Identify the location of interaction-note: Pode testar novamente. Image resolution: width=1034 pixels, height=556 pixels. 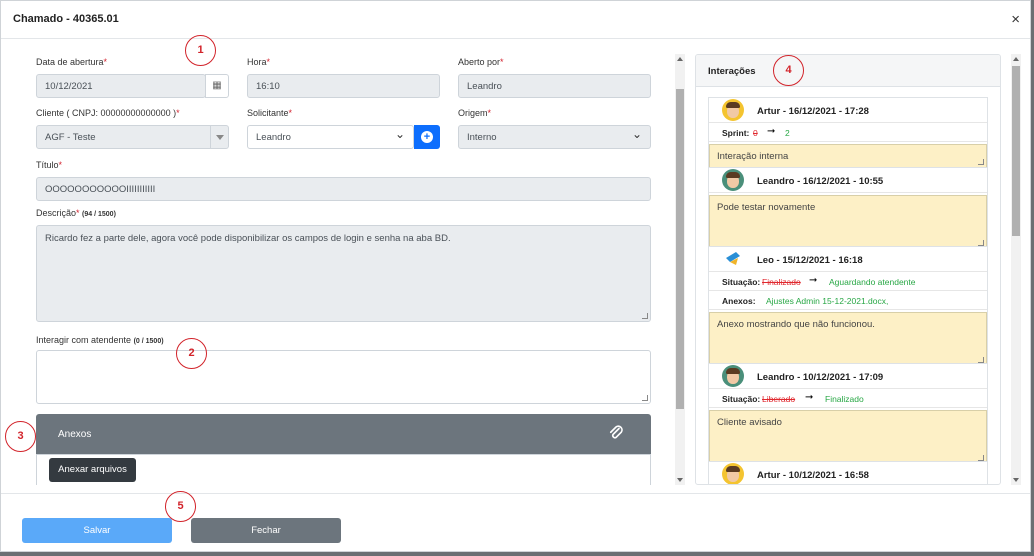
(848, 222).